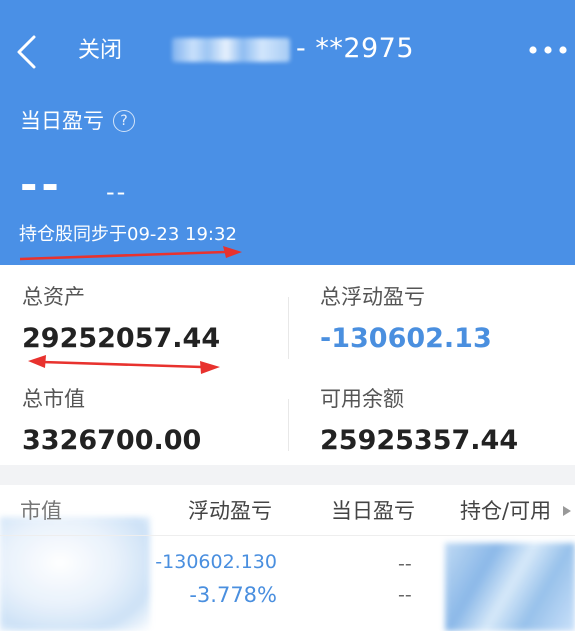  What do you see at coordinates (419, 421) in the screenshot?
I see `available-balance-cell: 可用余额 25925357.44` at bounding box center [419, 421].